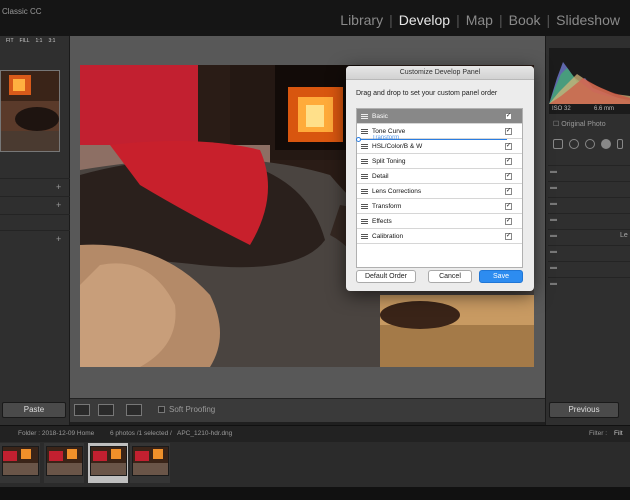 This screenshot has width=630, height=500. Describe the element at coordinates (606, 144) in the screenshot. I see `graduated-filter-icon` at that location.